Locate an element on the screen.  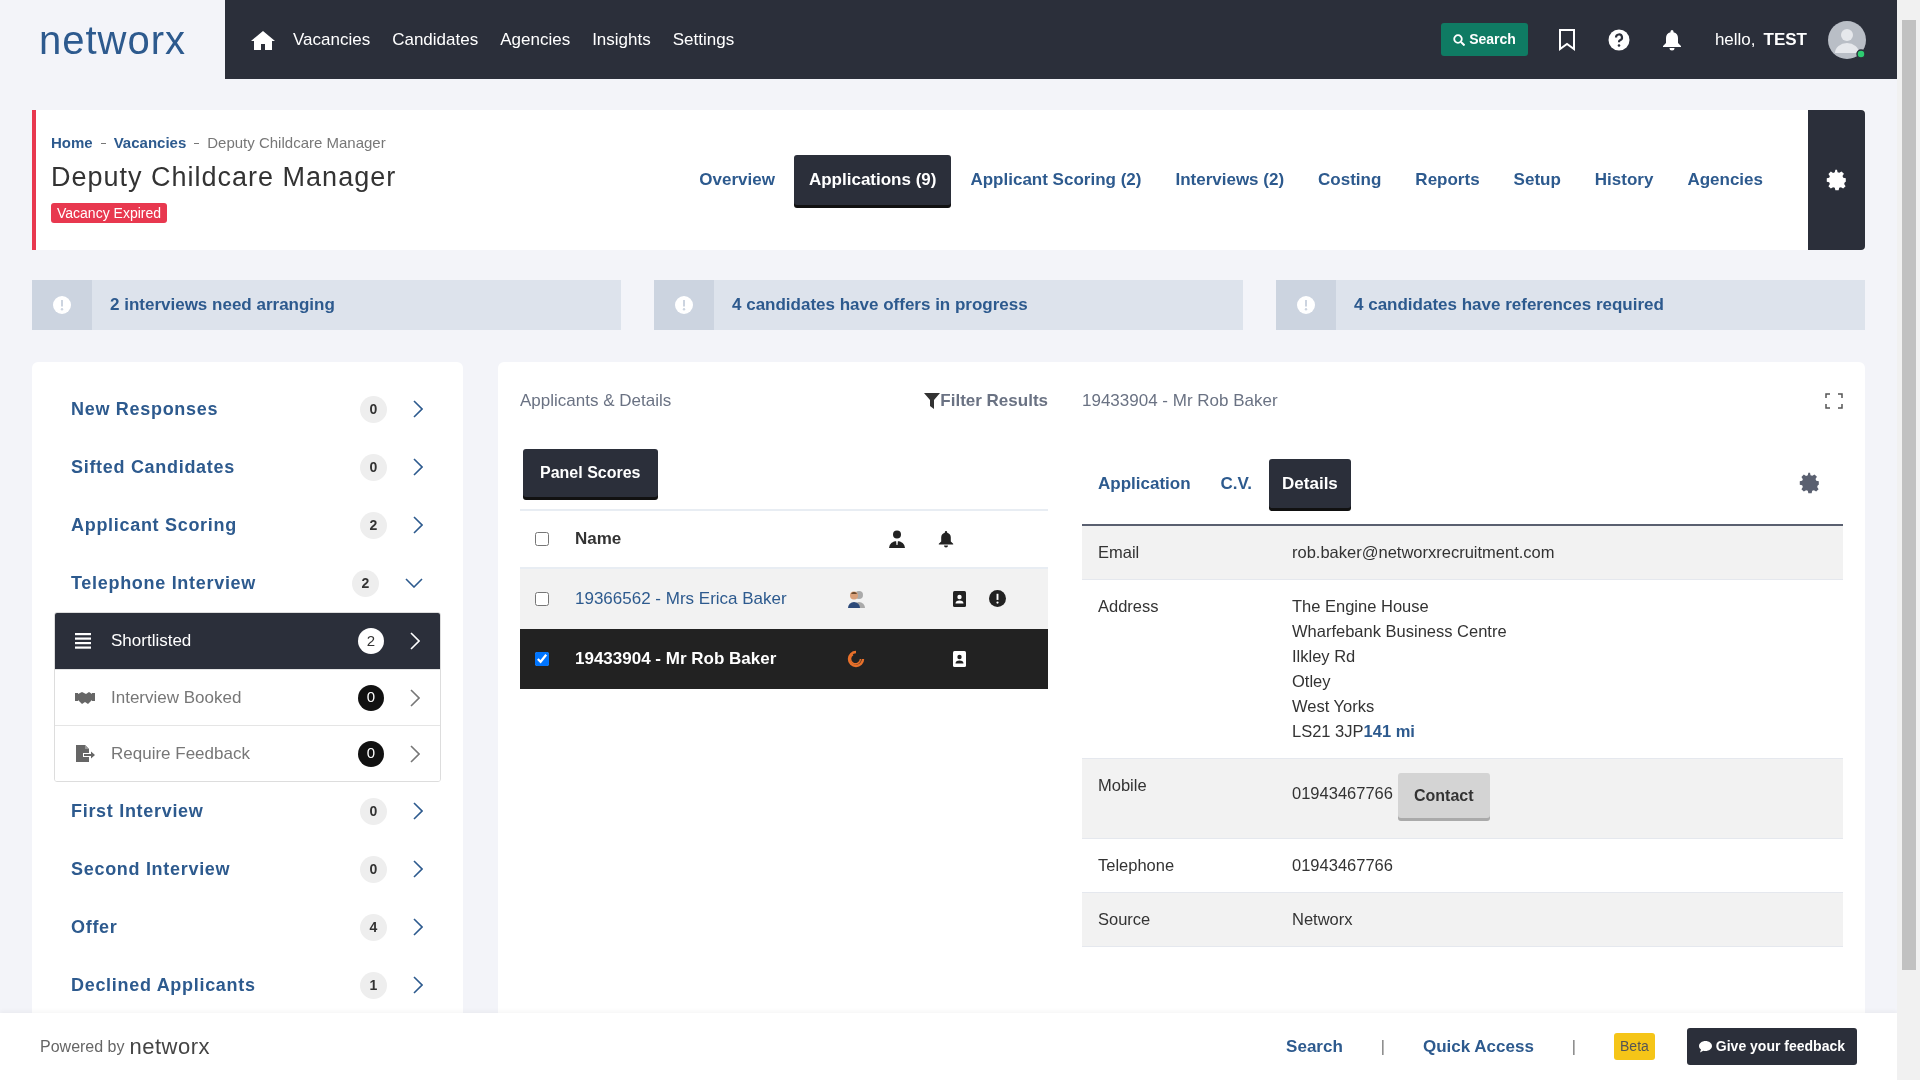
field-value: West Yorks is located at coordinates (1333, 706).